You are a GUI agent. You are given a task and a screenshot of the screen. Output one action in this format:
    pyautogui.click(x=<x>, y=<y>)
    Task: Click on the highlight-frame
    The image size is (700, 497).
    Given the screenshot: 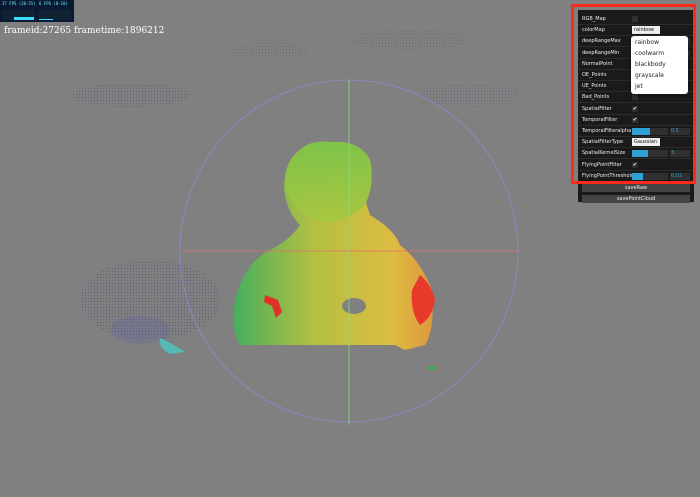 What is the action you would take?
    pyautogui.click(x=633, y=94)
    